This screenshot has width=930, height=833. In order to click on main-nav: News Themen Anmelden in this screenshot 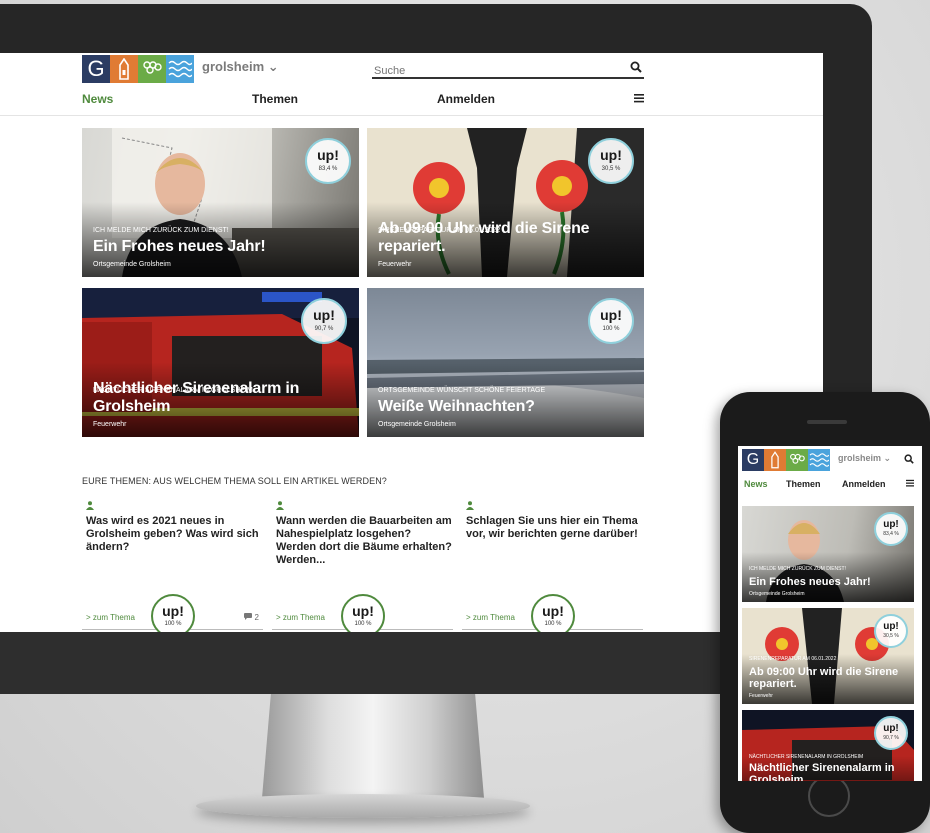, I will do `click(363, 101)`.